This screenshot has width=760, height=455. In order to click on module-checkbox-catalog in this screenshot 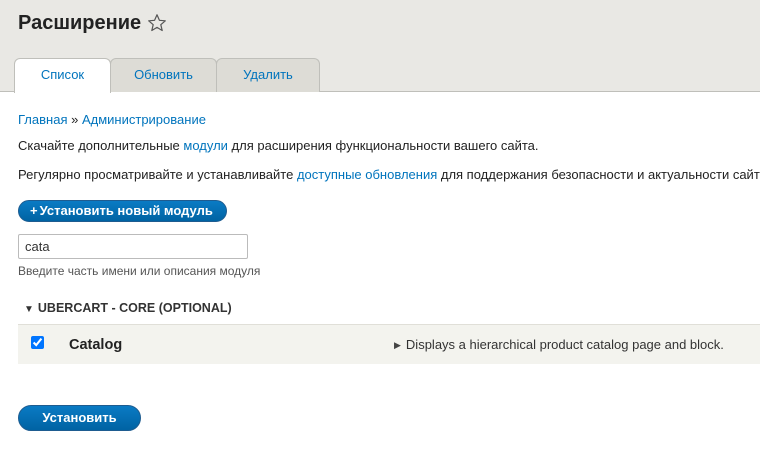, I will do `click(37, 342)`.